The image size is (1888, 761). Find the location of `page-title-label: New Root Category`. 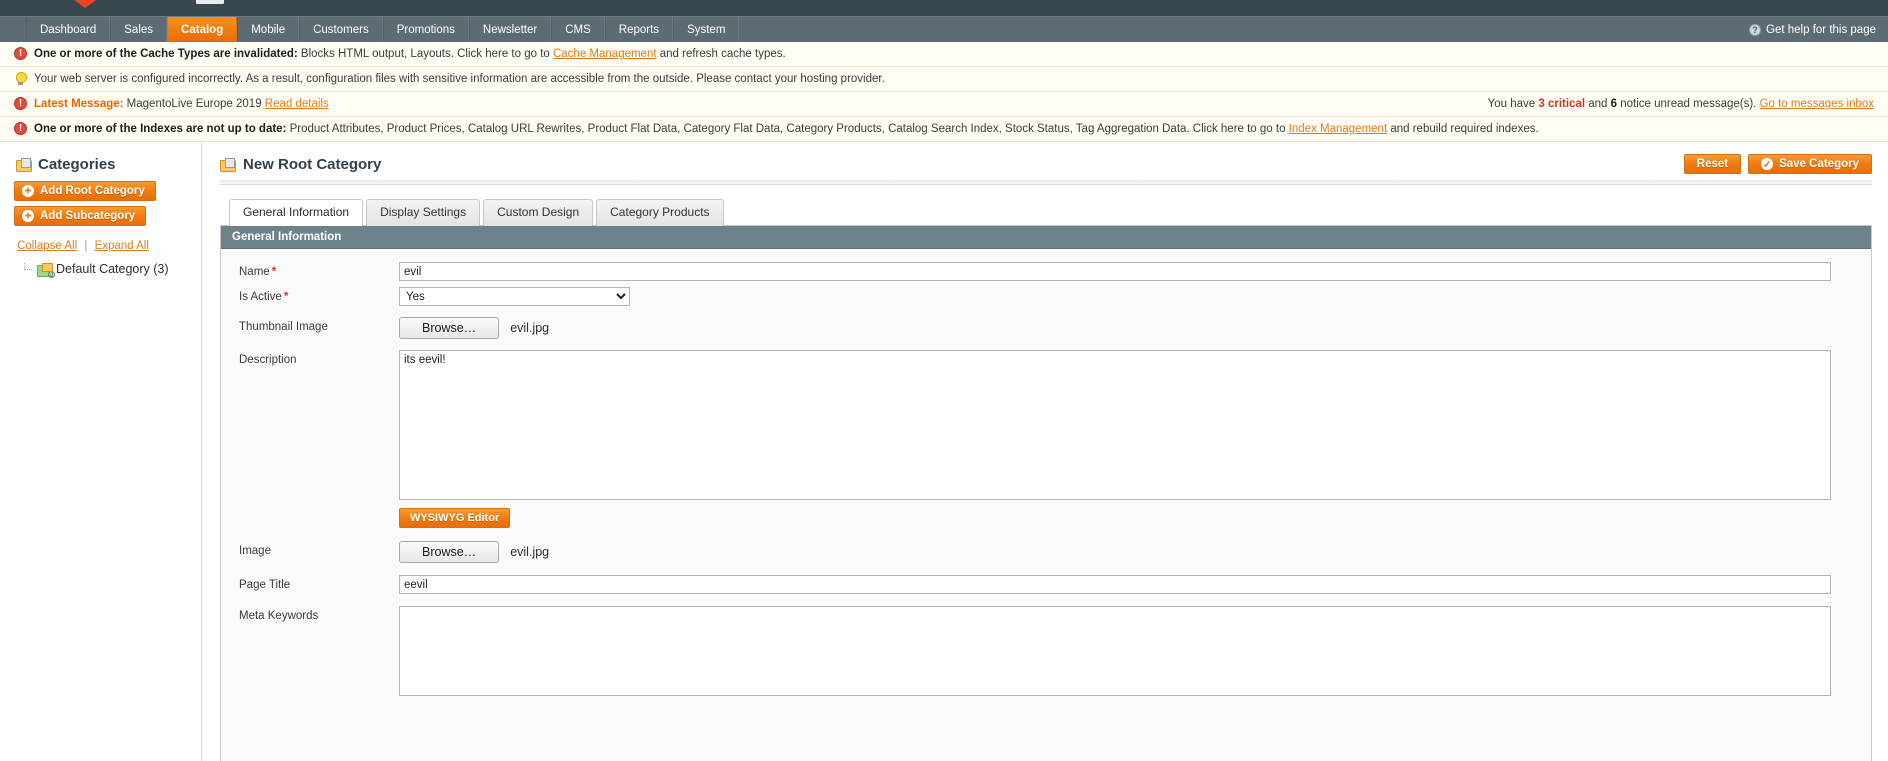

page-title-label: New Root Category is located at coordinates (312, 164).